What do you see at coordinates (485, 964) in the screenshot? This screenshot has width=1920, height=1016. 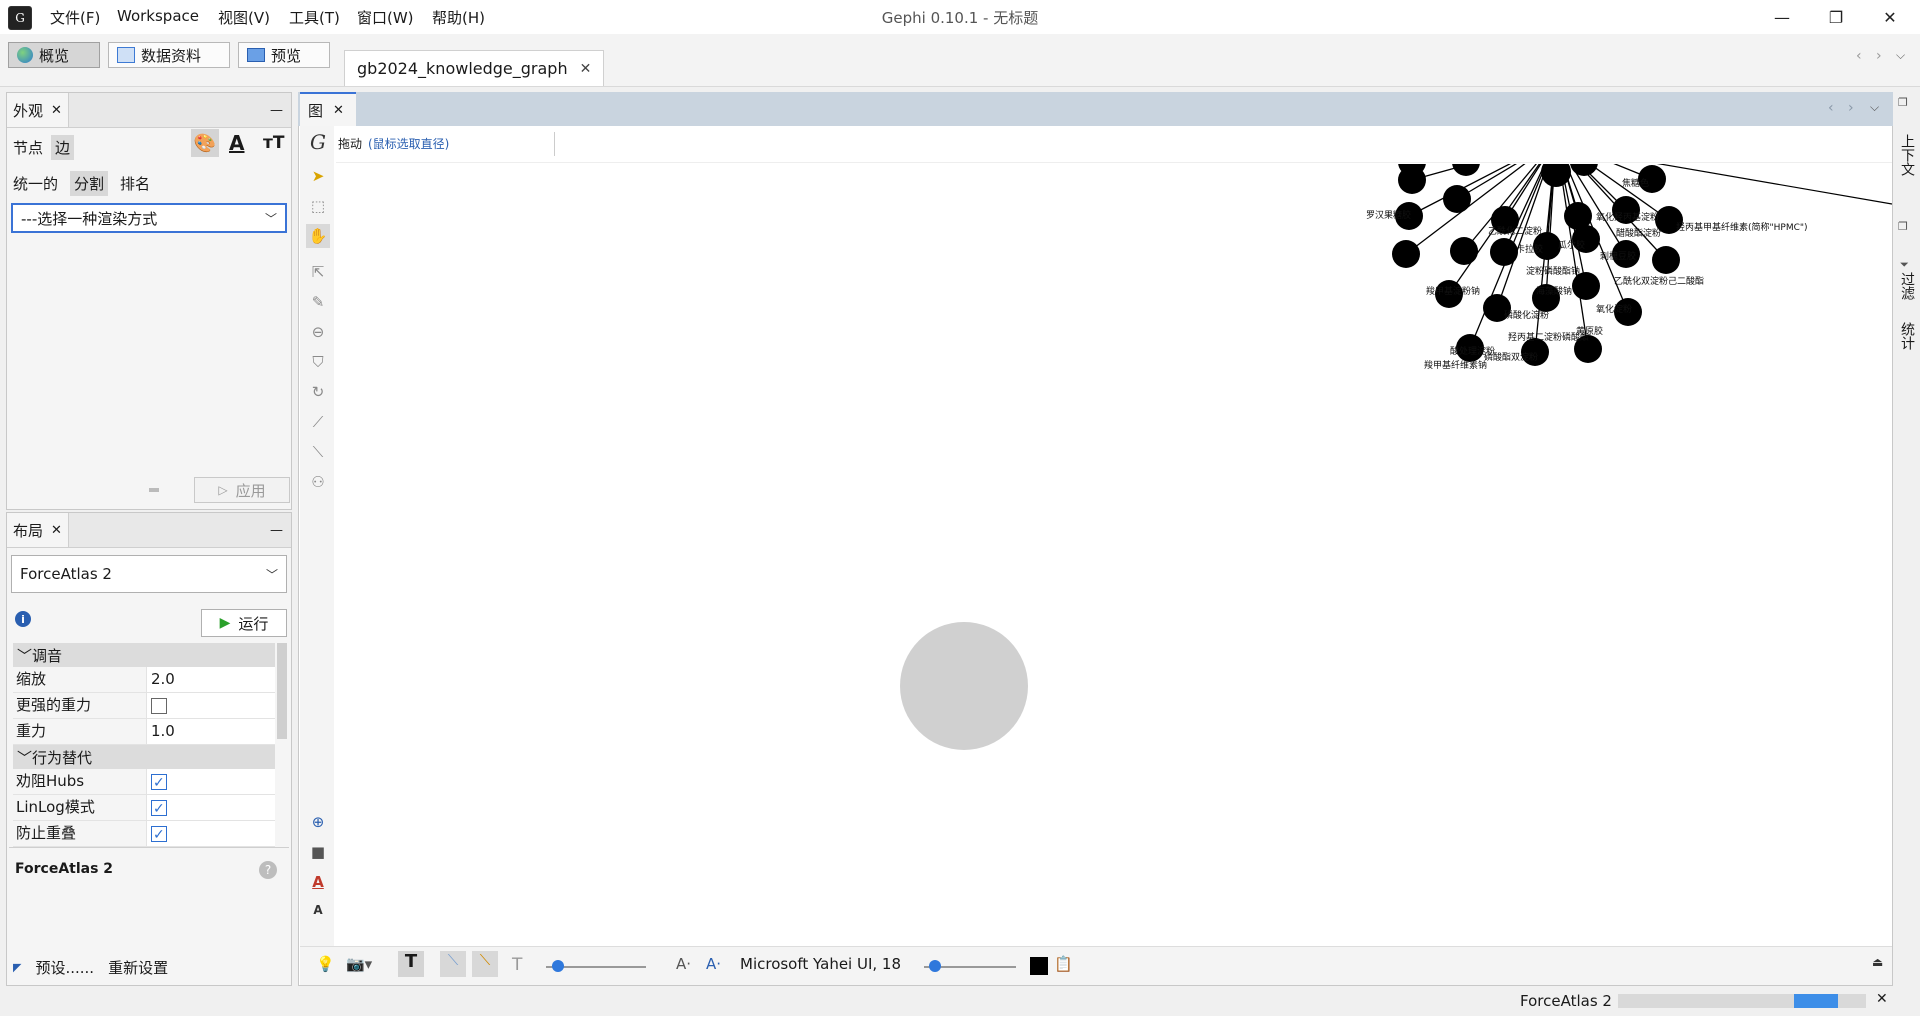 I see `edge-color-icon: ⟍` at bounding box center [485, 964].